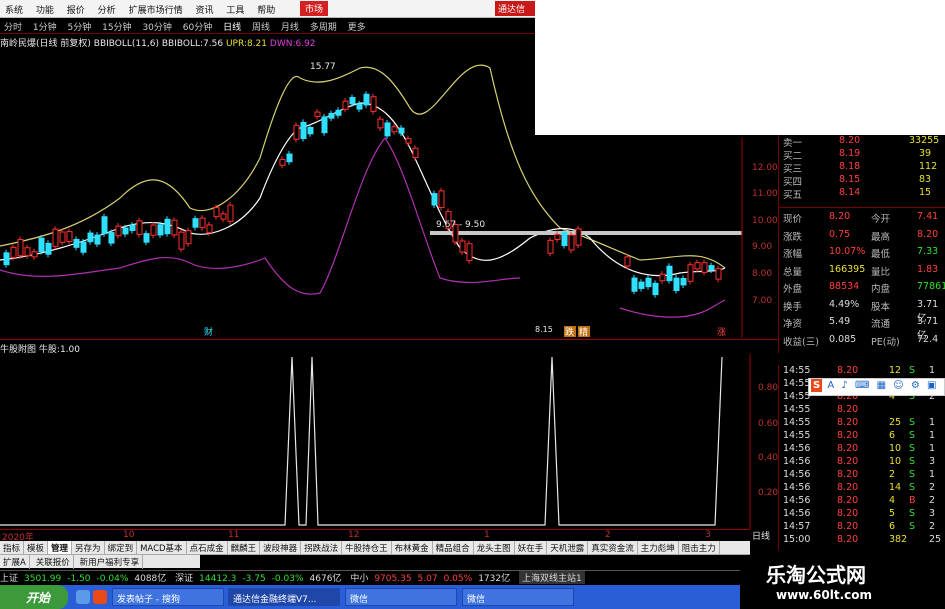  I want to click on ime-grid-icon: ▦, so click(881, 385).